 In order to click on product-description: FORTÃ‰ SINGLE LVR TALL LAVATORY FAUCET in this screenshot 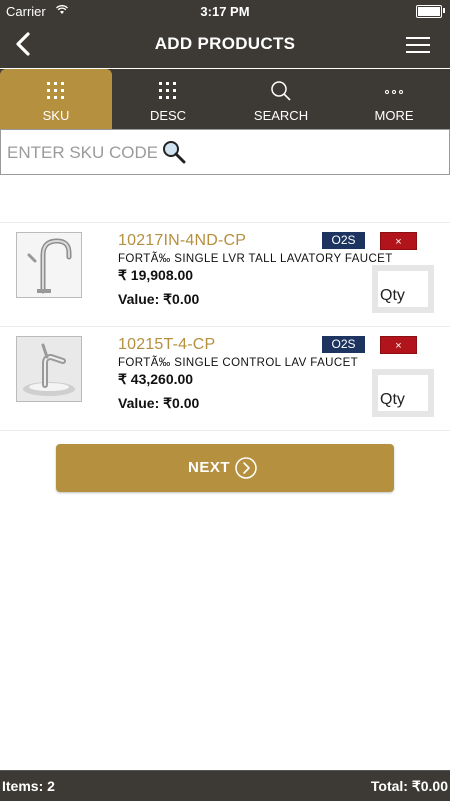, I will do `click(255, 259)`.